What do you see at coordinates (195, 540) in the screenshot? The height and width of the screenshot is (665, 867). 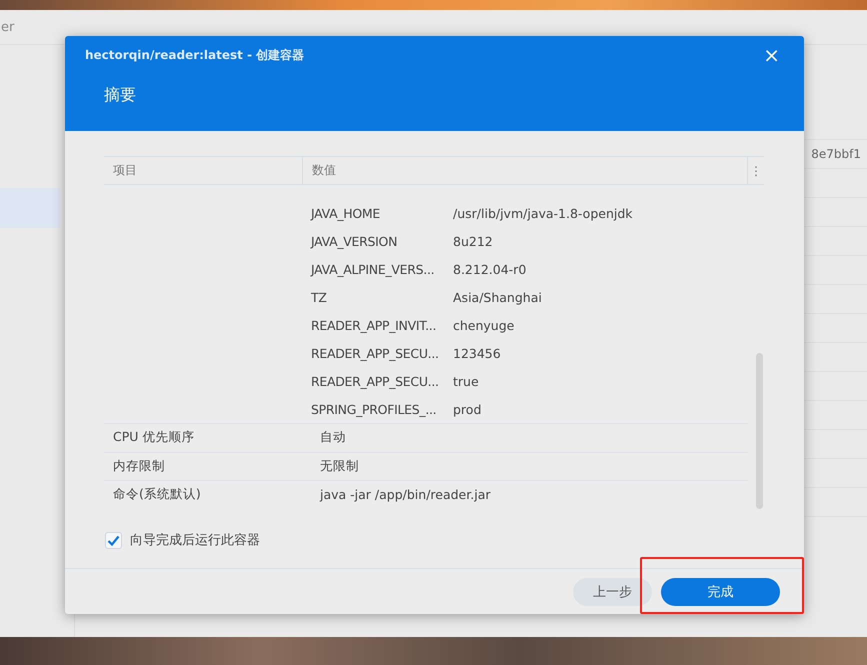 I see `checkbox-label: 向导完成后运行此容器` at bounding box center [195, 540].